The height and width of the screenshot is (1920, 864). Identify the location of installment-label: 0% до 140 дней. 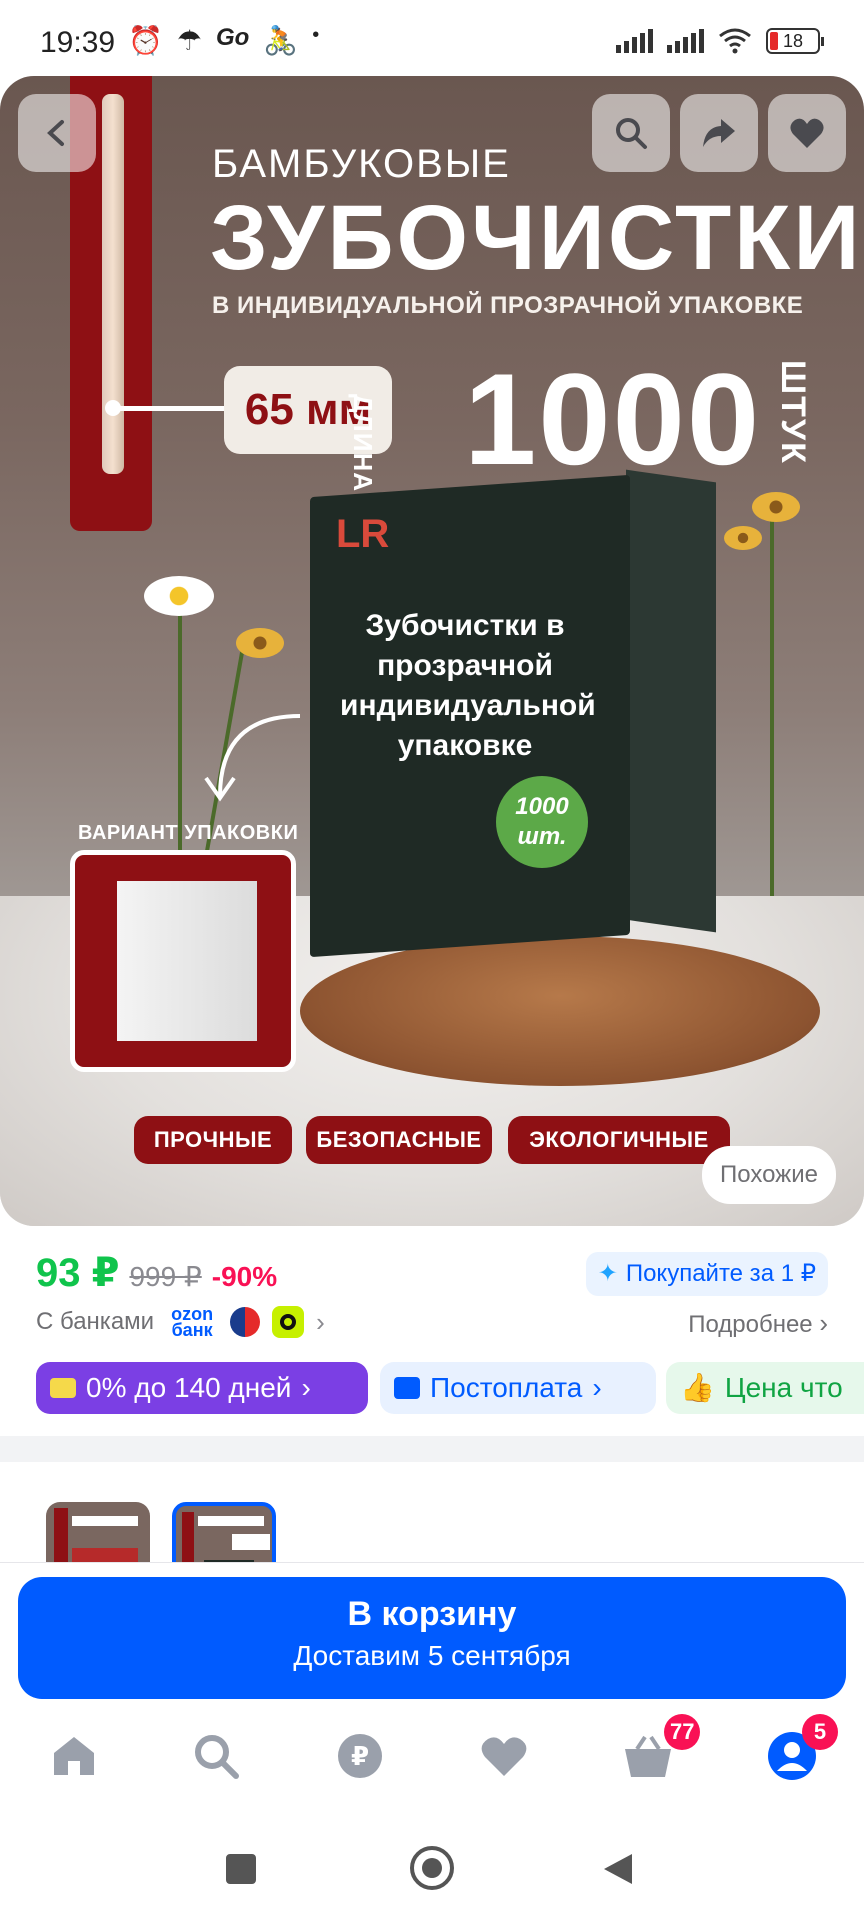
(189, 1387).